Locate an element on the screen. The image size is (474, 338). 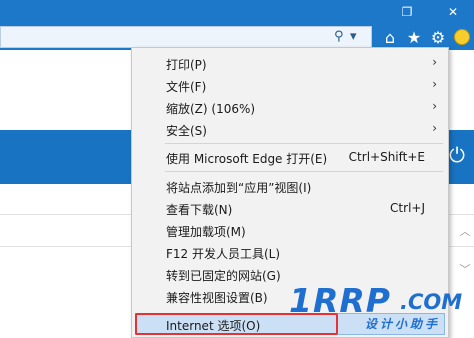
menu-item-shortcut: Ctrl+J is located at coordinates (407, 208).